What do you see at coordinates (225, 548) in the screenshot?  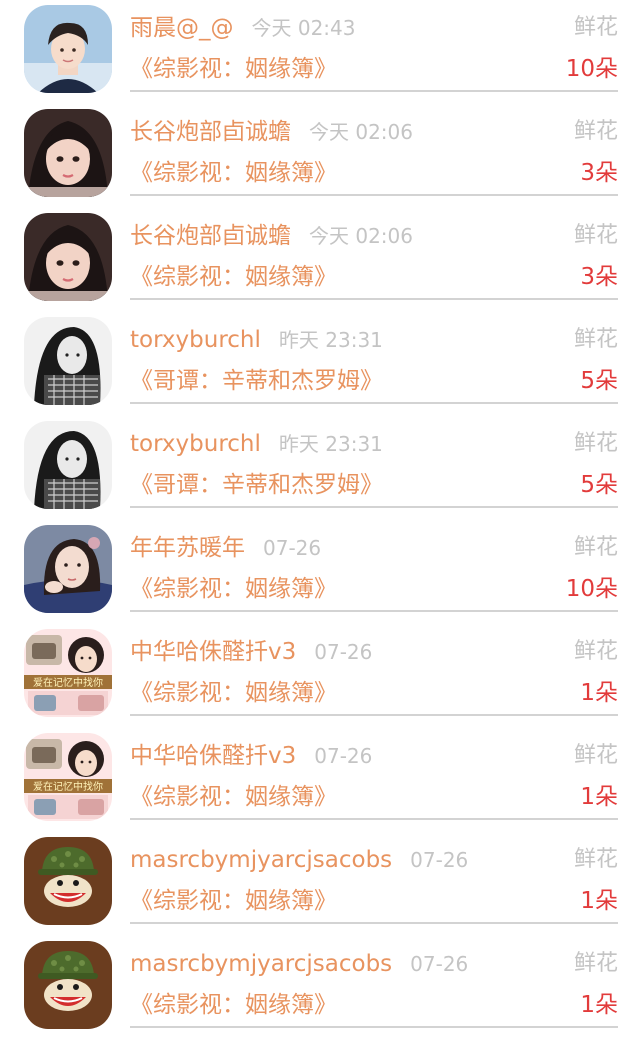 I see `user-name: 年年苏暖年 07-26` at bounding box center [225, 548].